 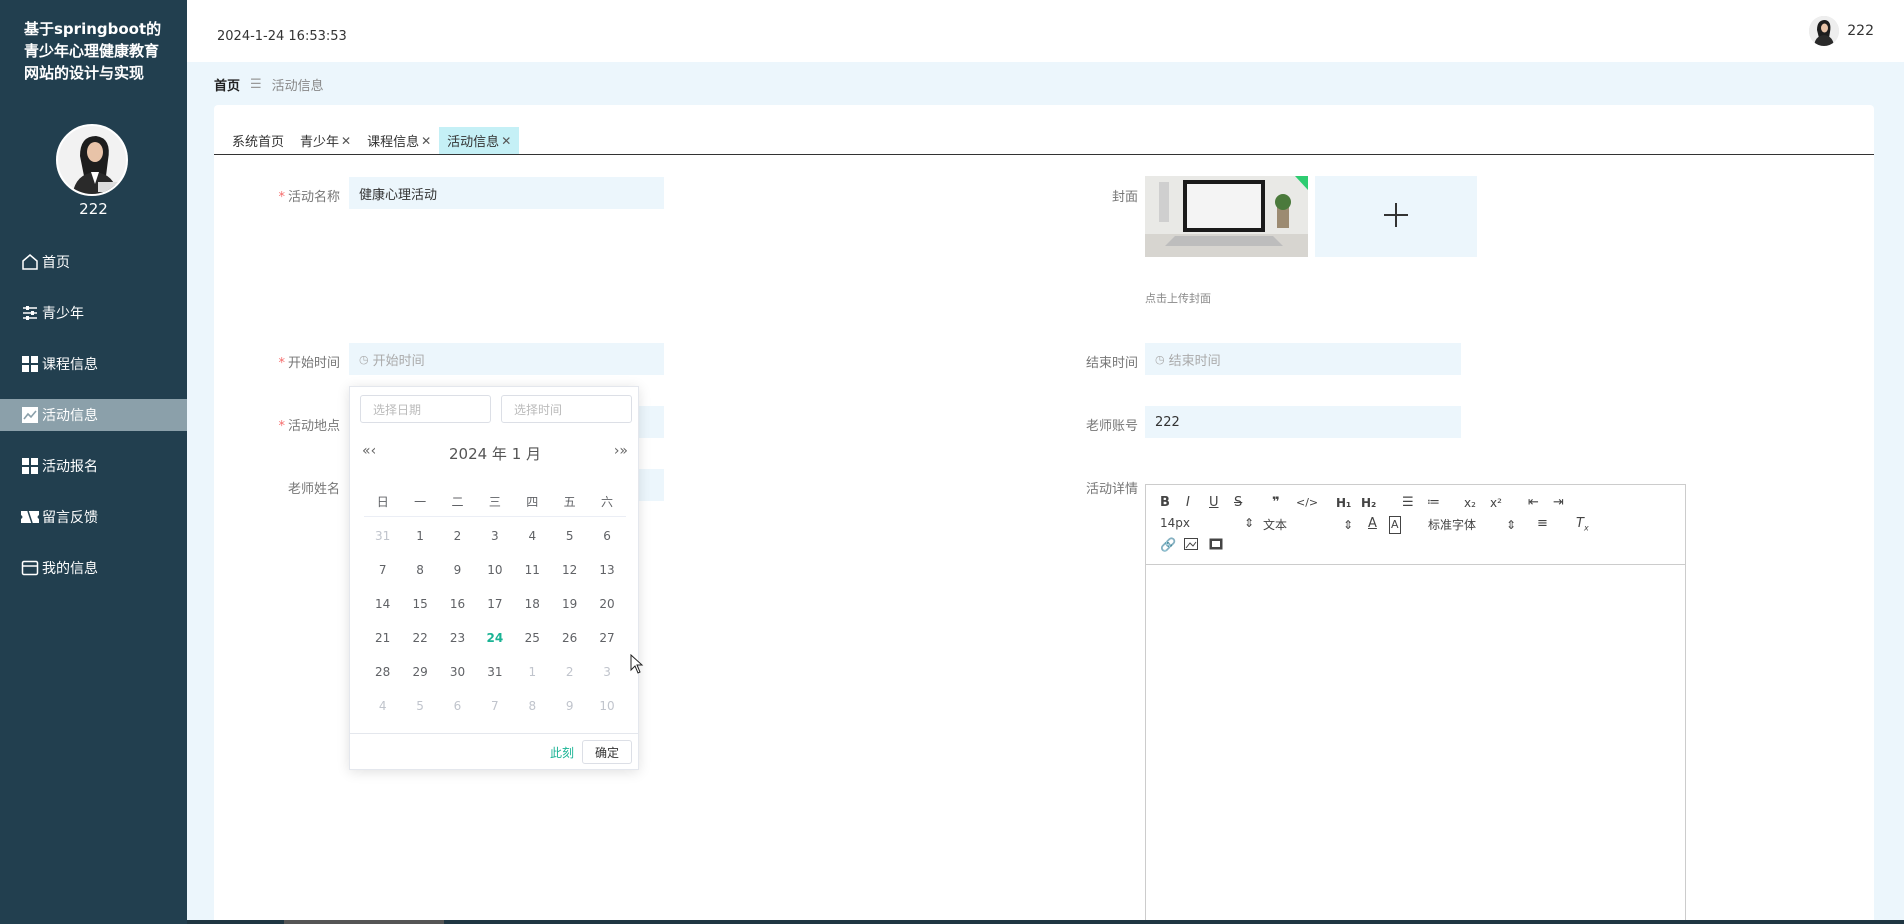 I want to click on sidebar-item-registration: 活动报名, so click(x=93, y=466).